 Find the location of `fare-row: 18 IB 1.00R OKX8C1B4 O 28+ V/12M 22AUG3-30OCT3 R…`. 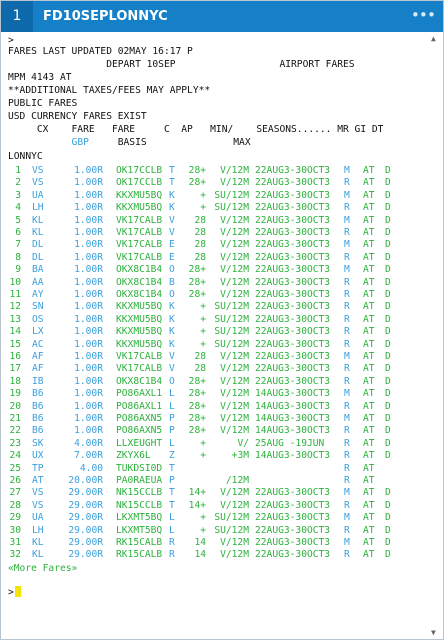

fare-row: 18 IB 1.00R OKX8C1B4 O 28+ V/12M 22AUG3-30OCT3 R… is located at coordinates (215, 381).